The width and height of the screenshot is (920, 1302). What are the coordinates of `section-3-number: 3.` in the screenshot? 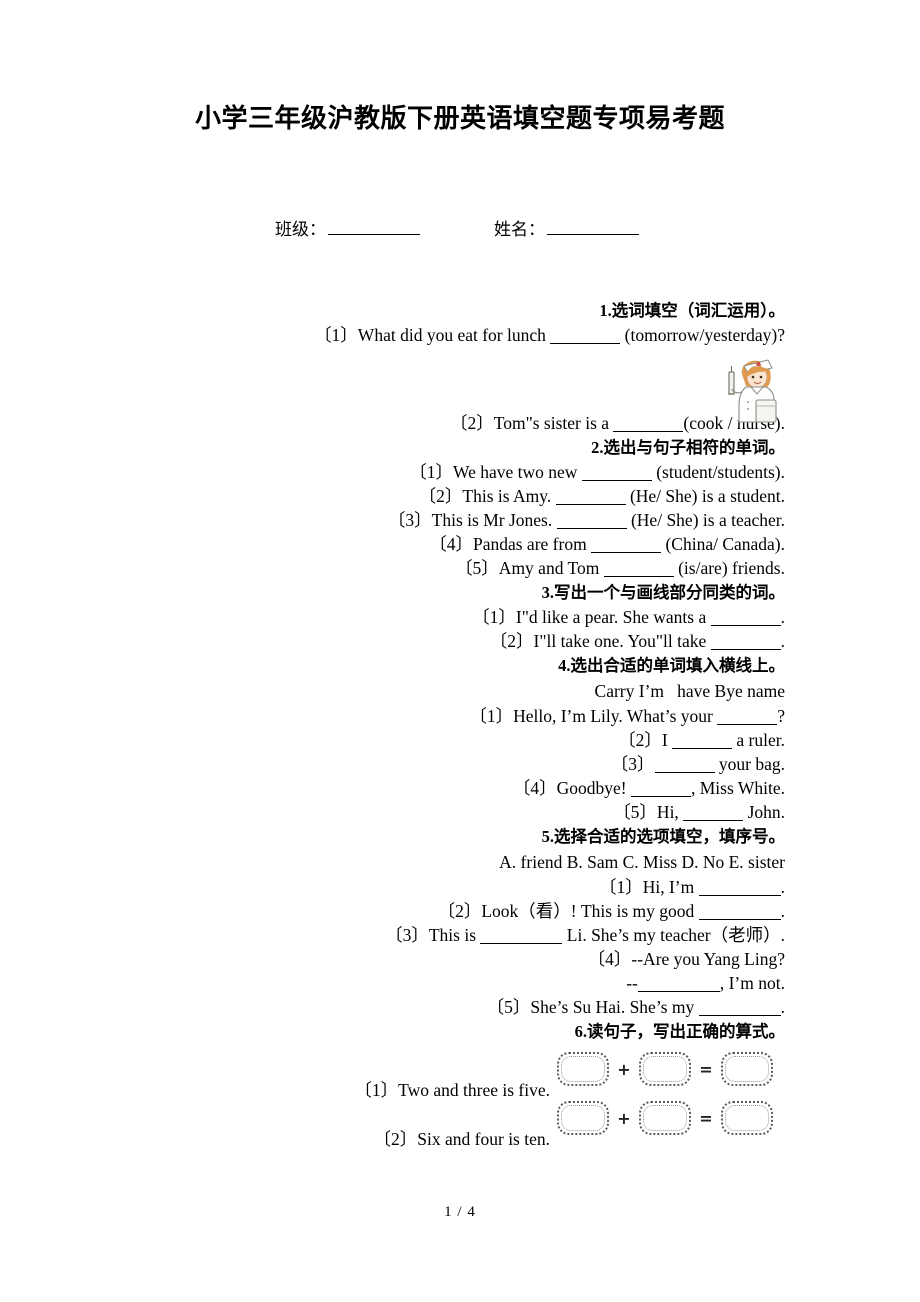 It's located at (547, 592).